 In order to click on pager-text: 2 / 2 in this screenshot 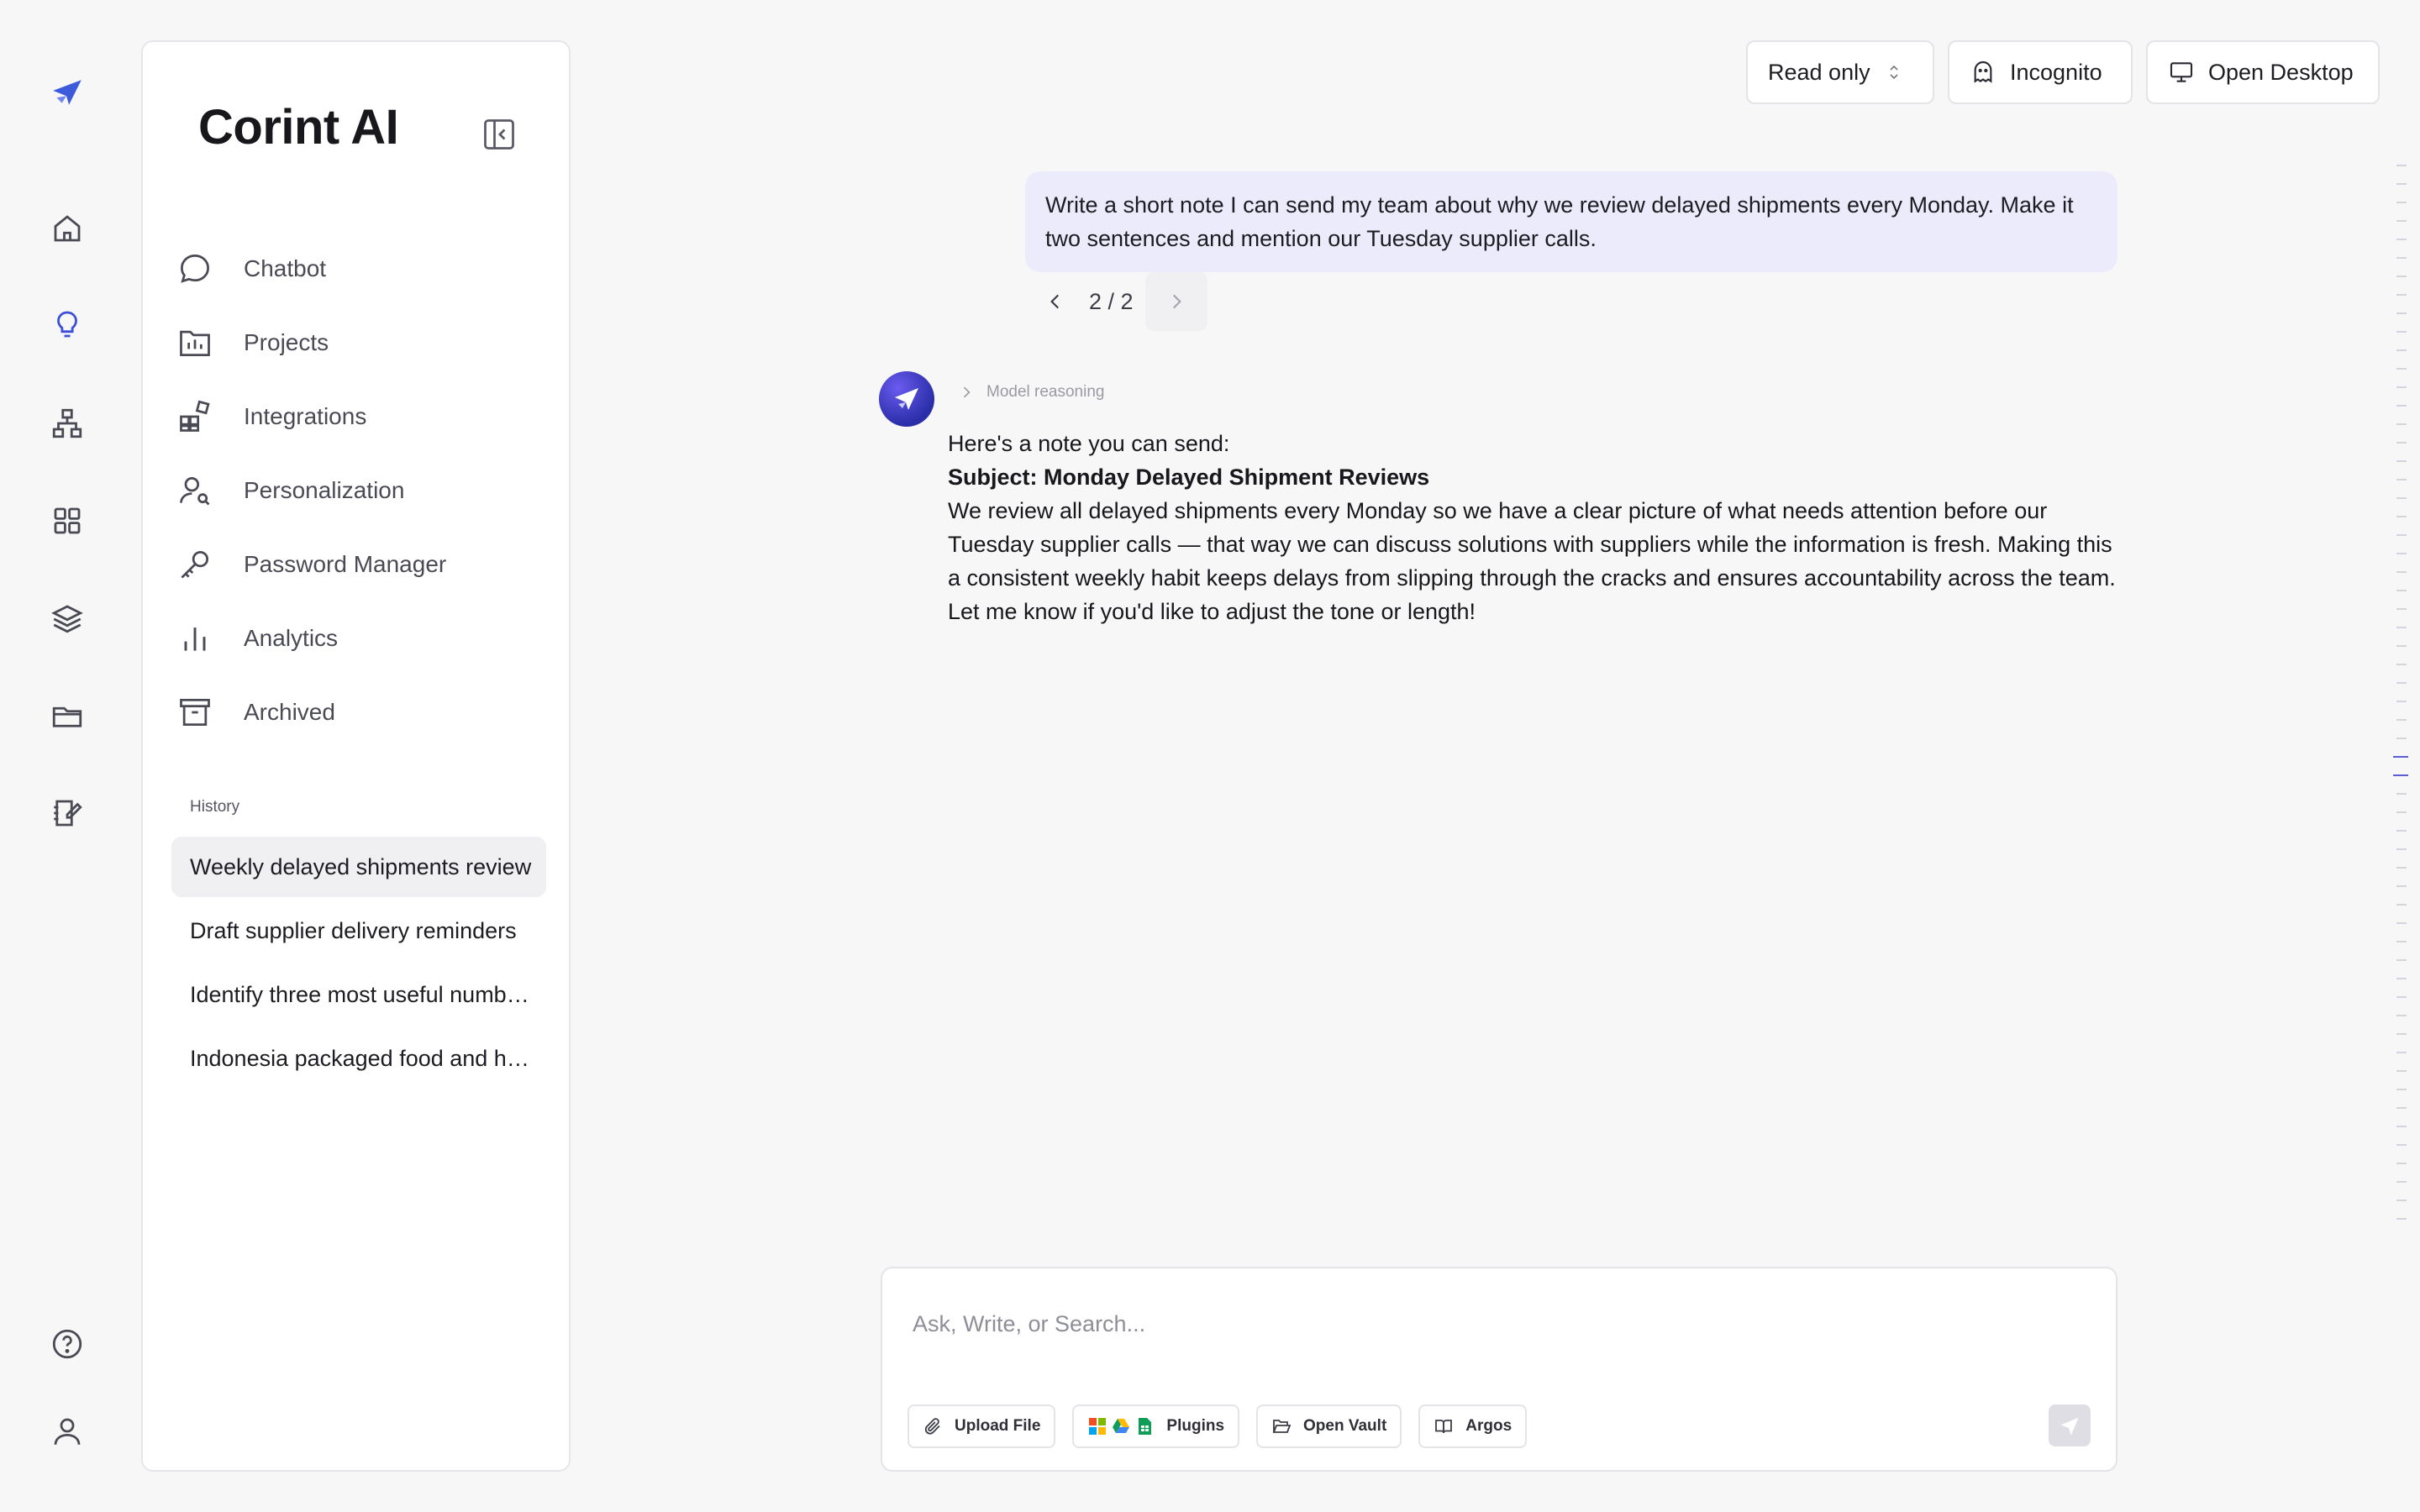, I will do `click(1111, 301)`.